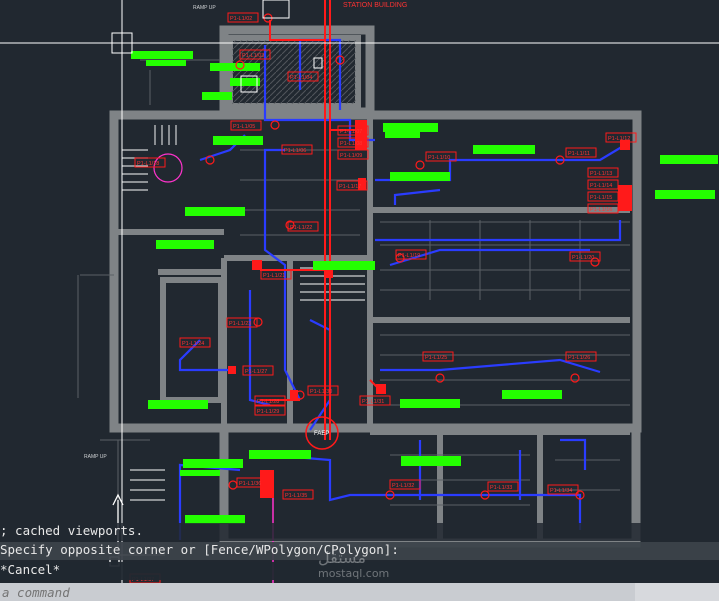  Describe the element at coordinates (295, 151) in the screenshot. I see `device-tag: P1-L1/06` at that location.